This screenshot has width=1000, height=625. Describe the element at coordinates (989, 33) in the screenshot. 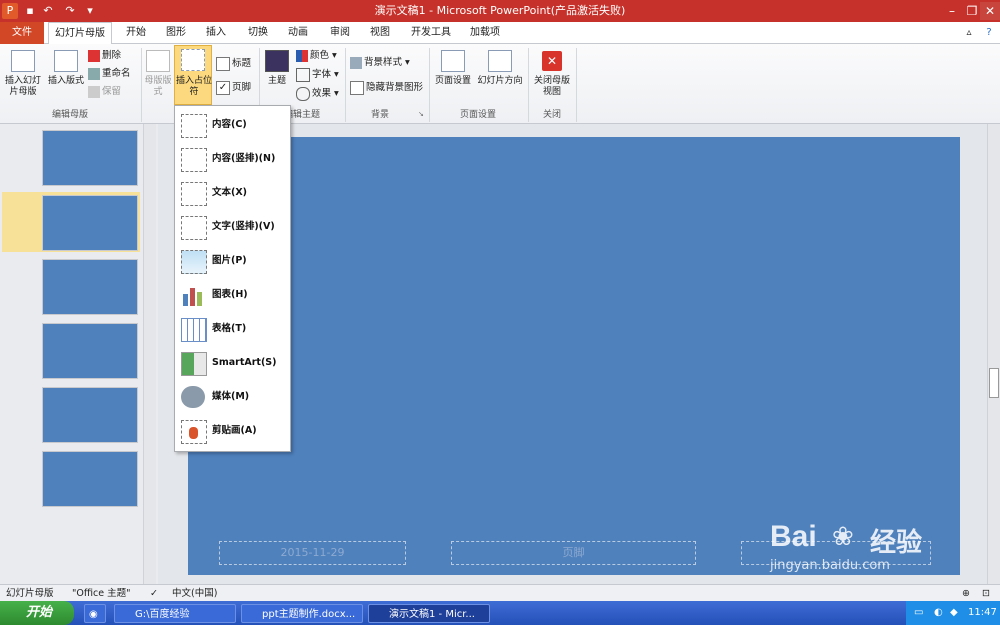

I see `help-icon: ?` at that location.